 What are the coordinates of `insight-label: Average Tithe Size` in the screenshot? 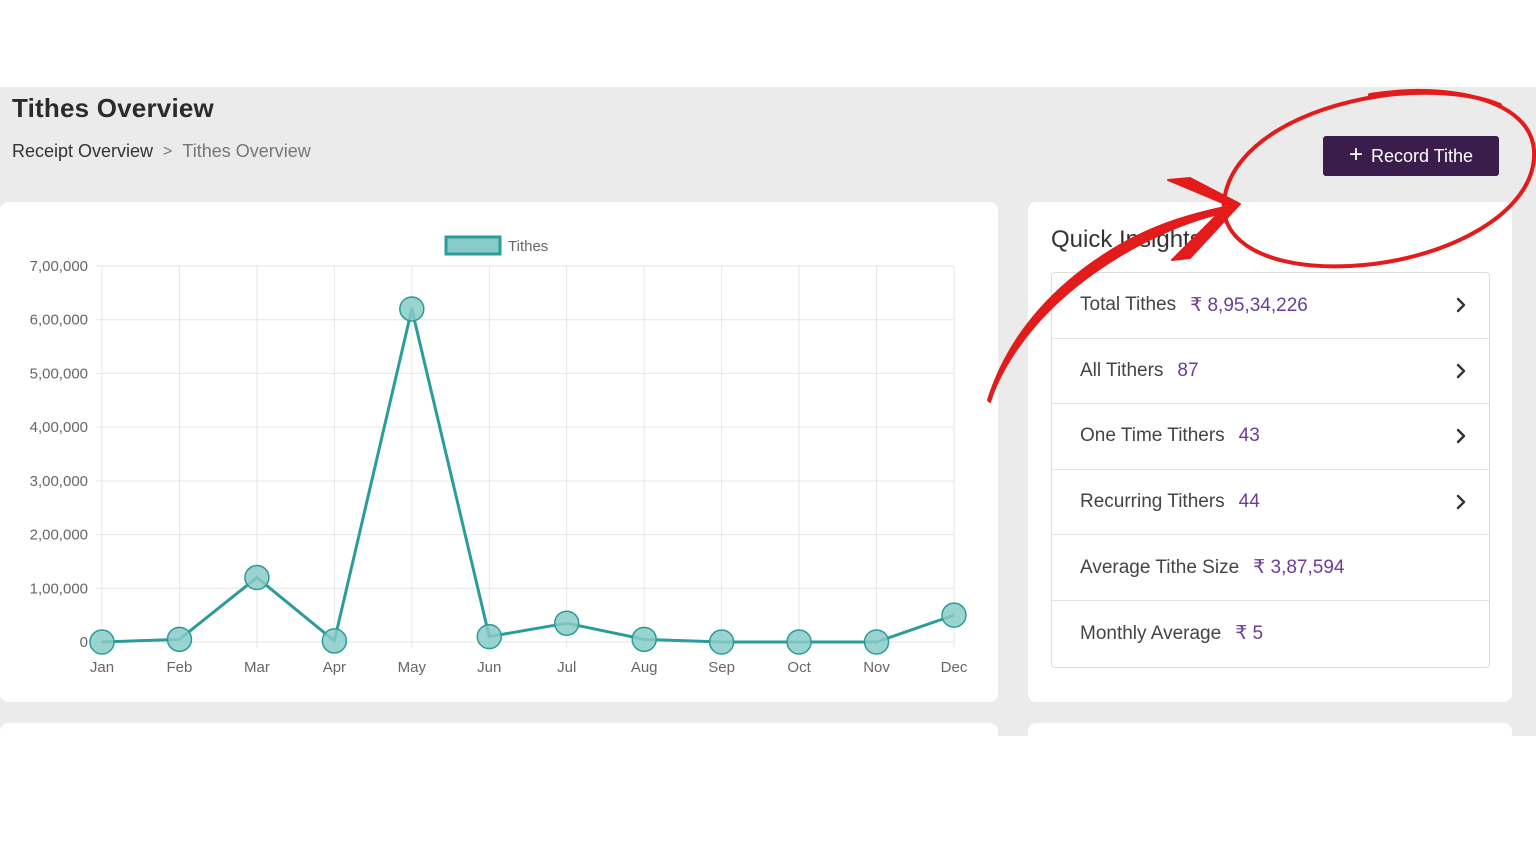 It's located at (1160, 567).